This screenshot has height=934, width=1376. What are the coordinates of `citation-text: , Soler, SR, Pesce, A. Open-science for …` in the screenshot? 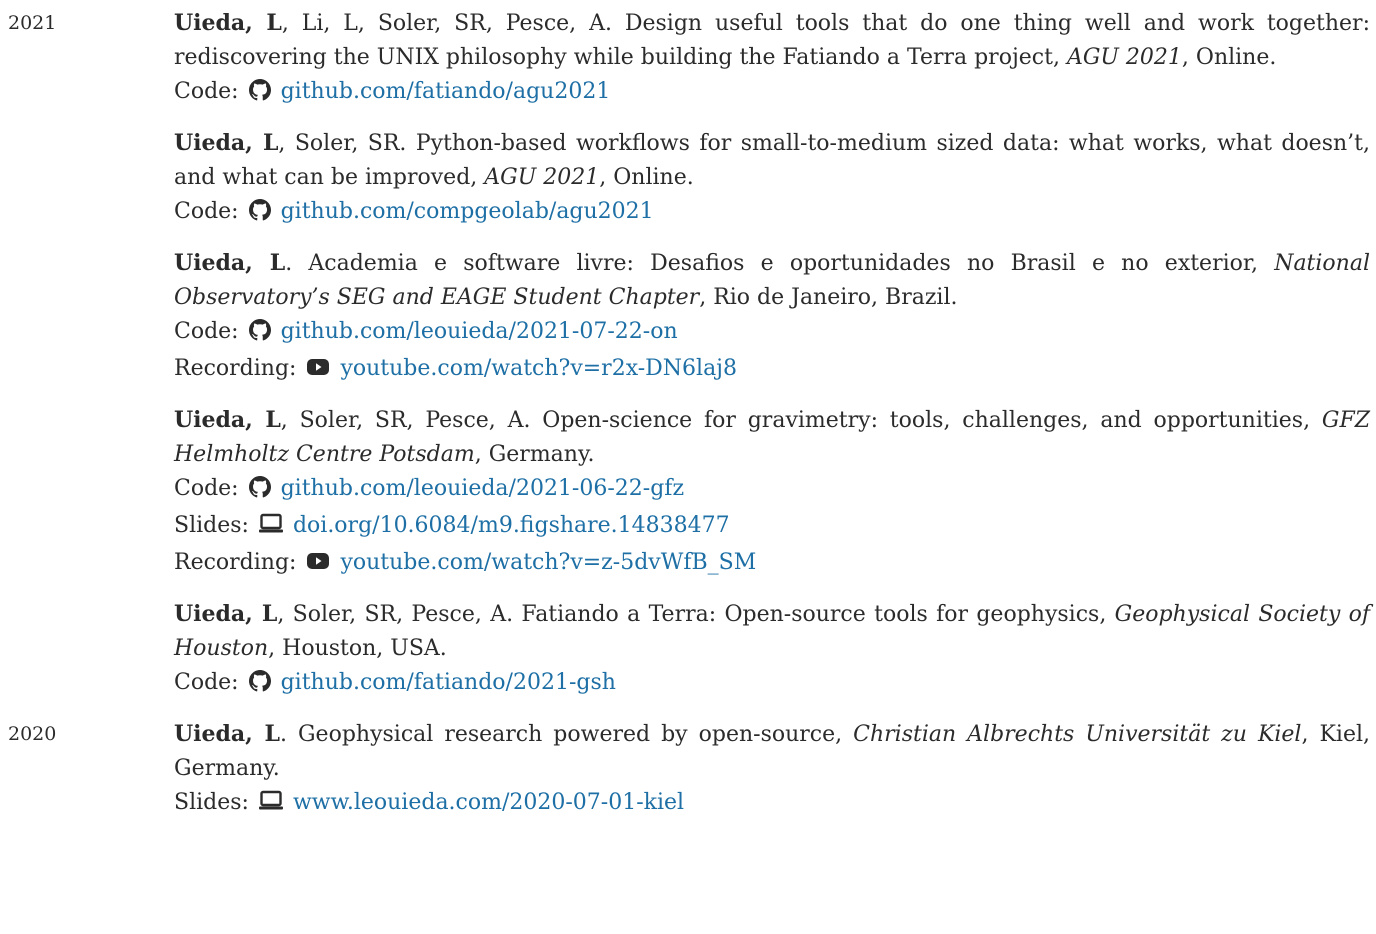 It's located at (801, 420).